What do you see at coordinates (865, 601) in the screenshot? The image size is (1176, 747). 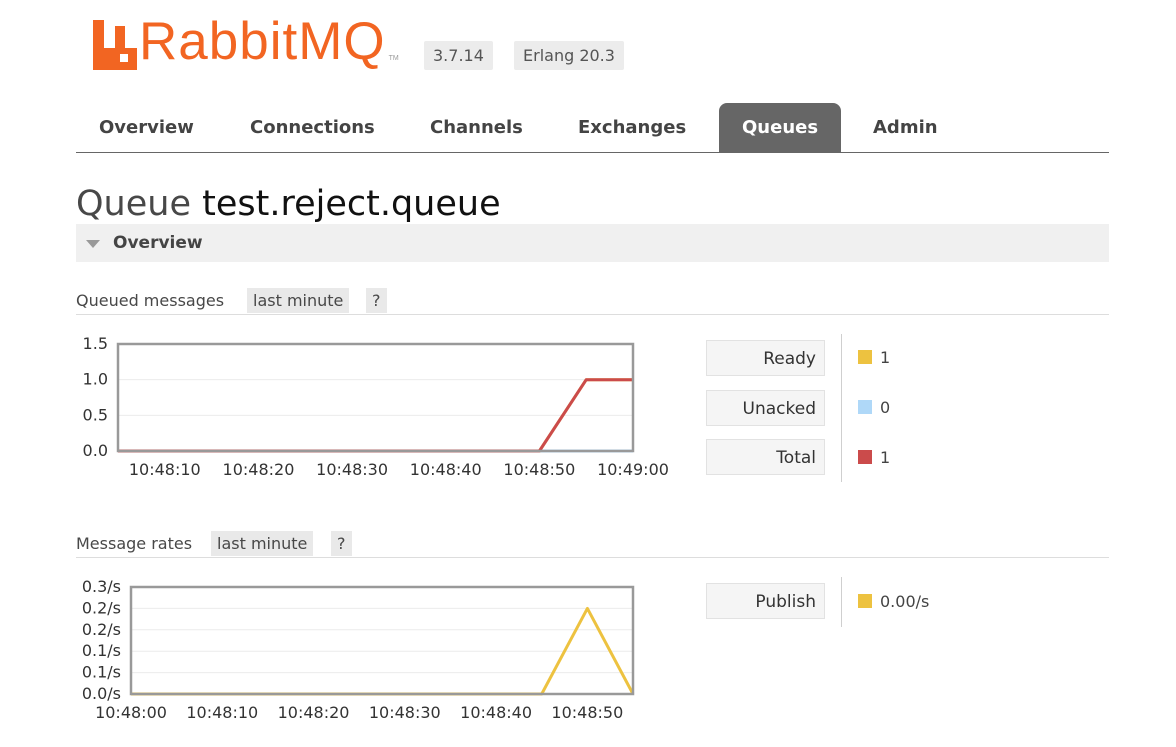 I see `publish-swatch` at bounding box center [865, 601].